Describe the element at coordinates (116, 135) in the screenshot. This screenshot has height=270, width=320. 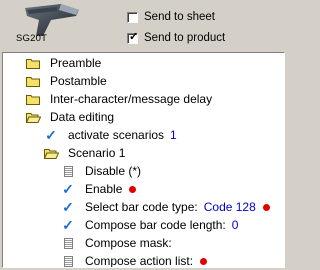
I see `tree-item-label: activate scenarios` at that location.